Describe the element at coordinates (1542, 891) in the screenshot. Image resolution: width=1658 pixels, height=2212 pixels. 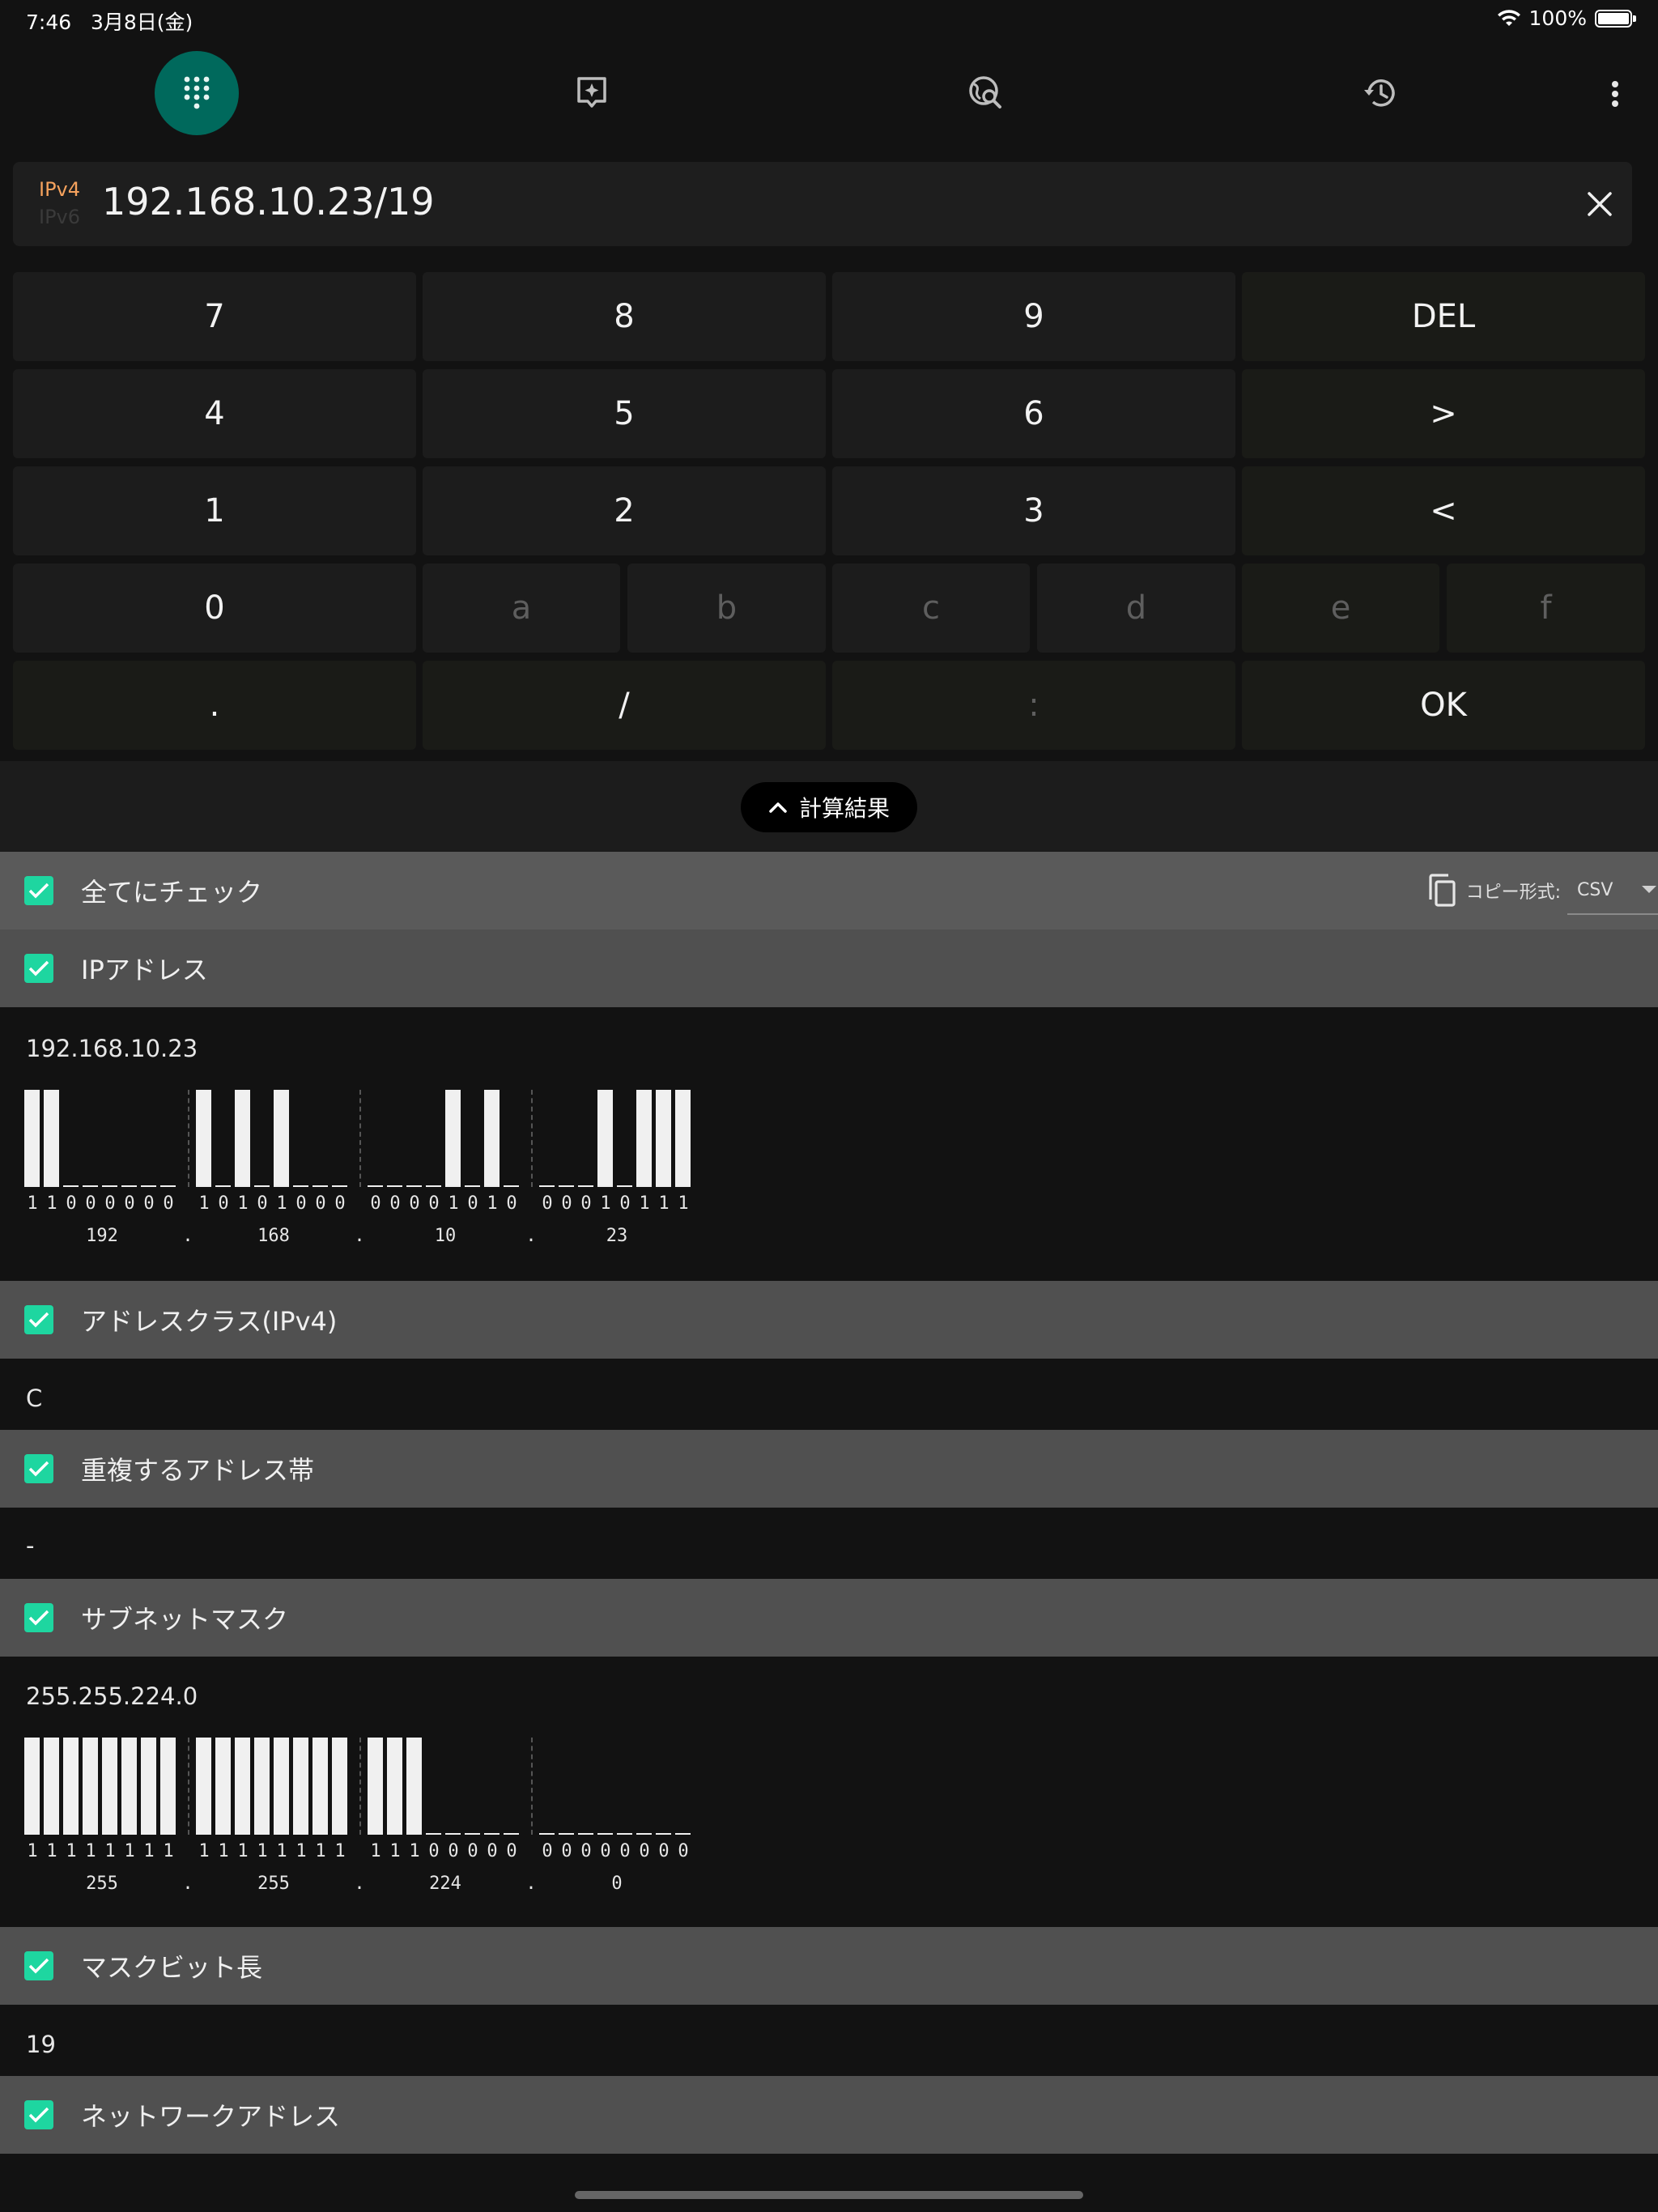
I see `copy-controls: コピー形式: CSV` at that location.